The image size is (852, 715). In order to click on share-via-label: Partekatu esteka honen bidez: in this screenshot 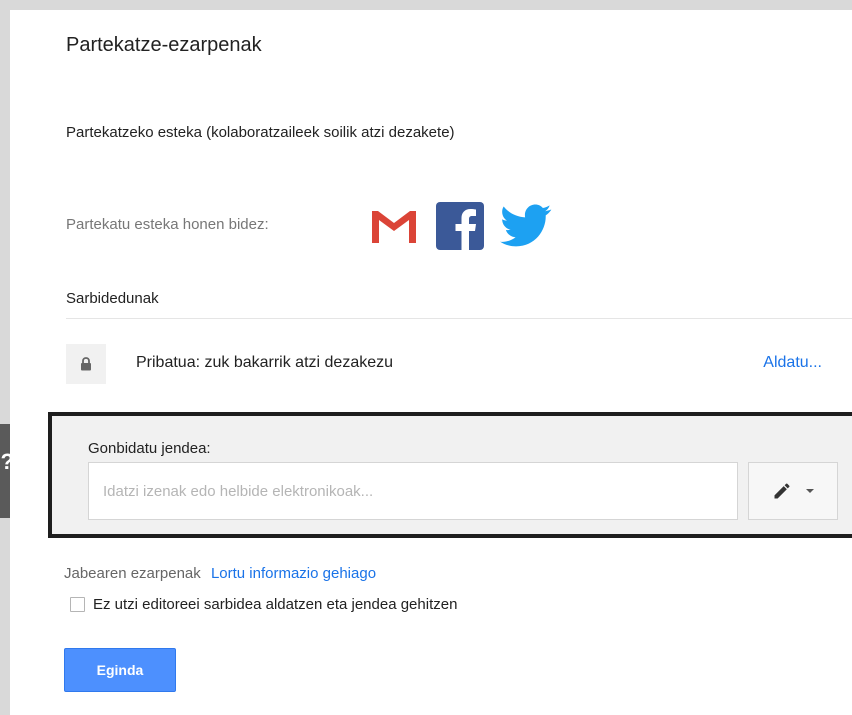, I will do `click(167, 224)`.